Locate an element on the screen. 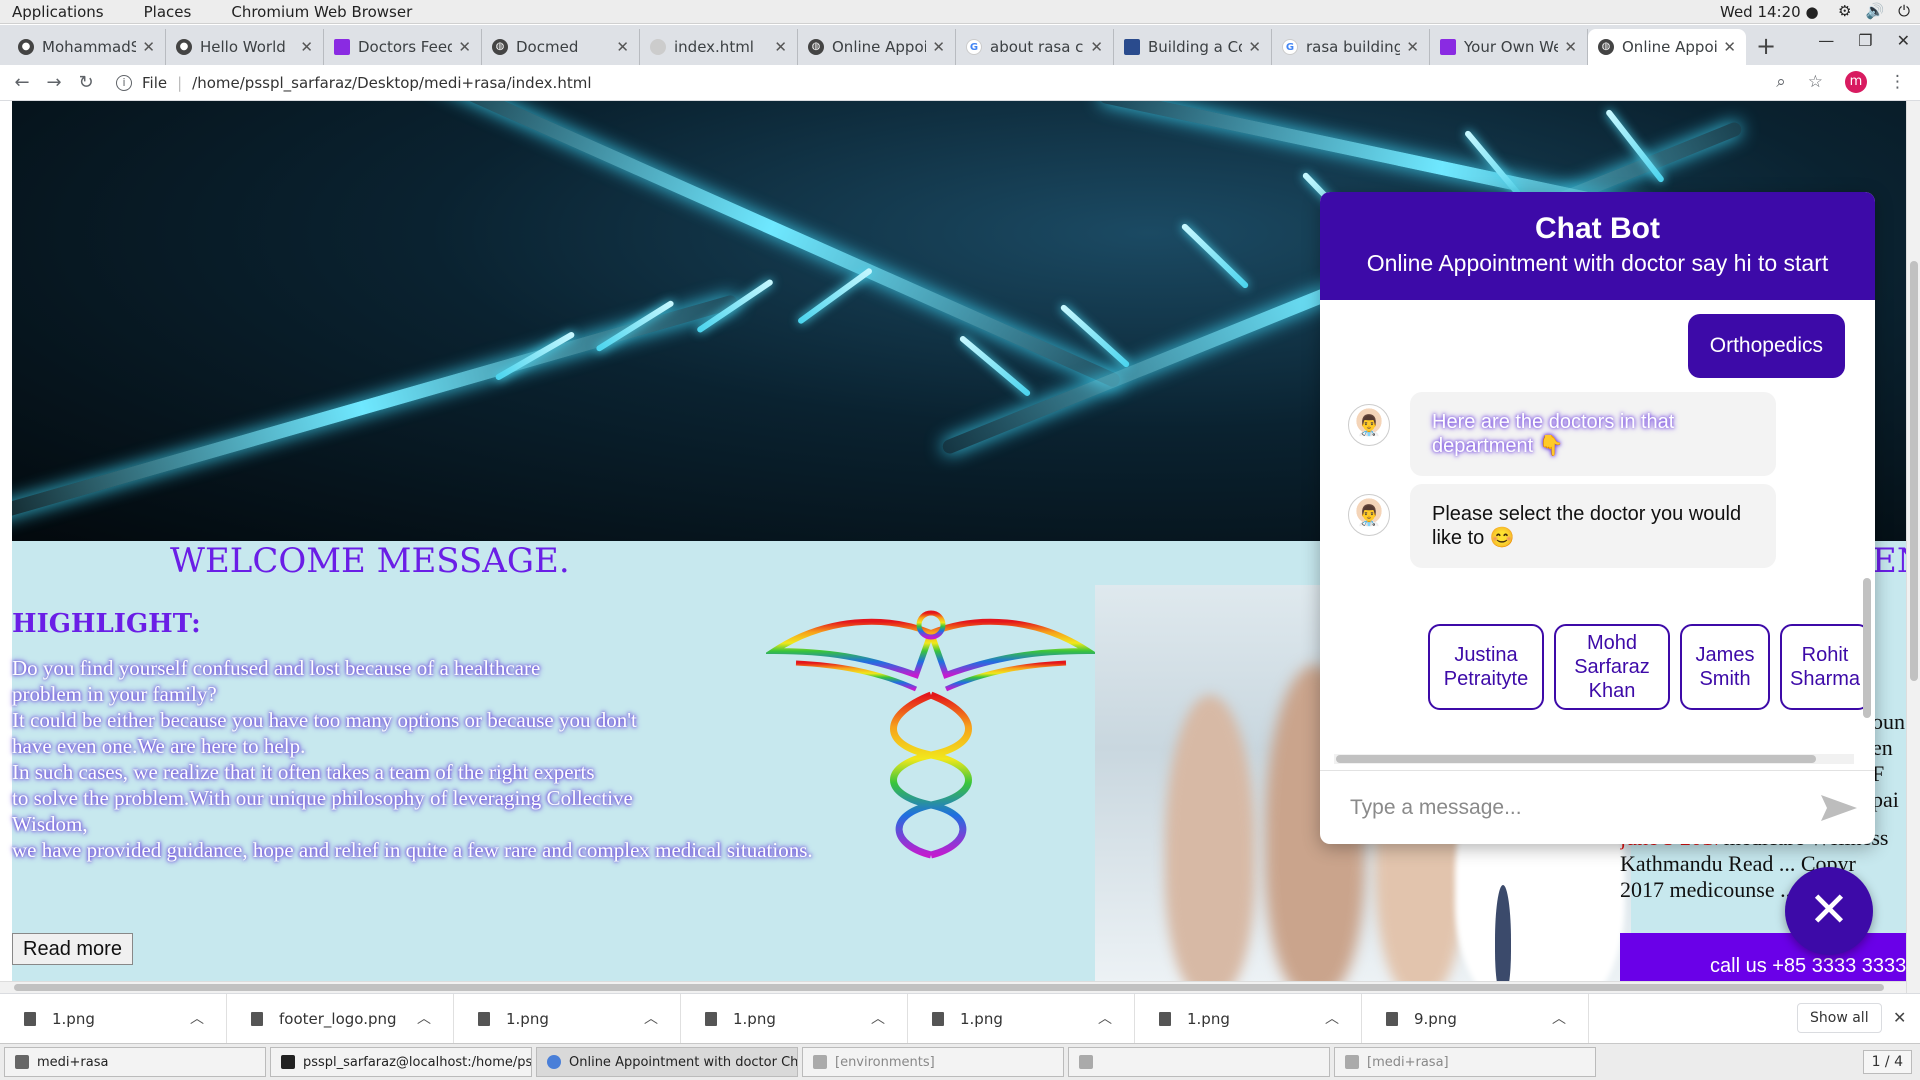  page-horizontal-scrollbar is located at coordinates (953, 987).